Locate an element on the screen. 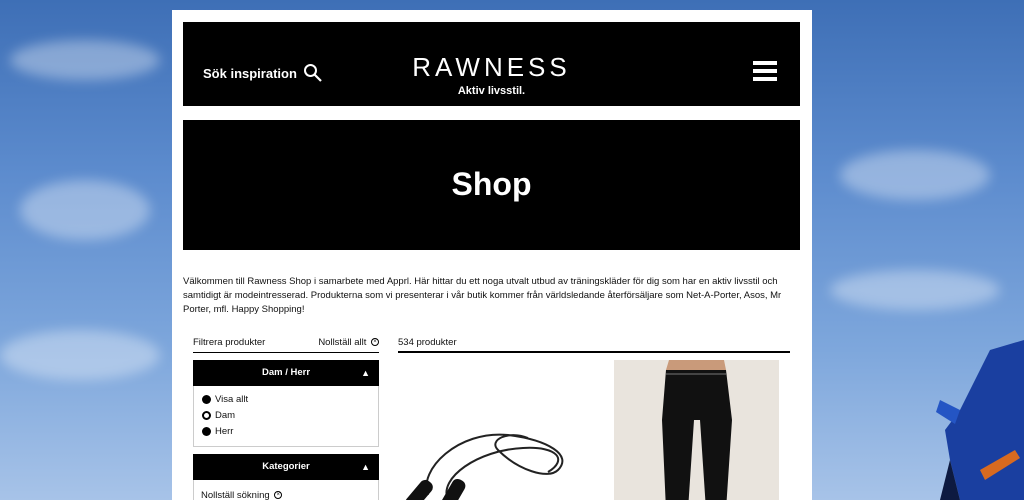 This screenshot has width=1024, height=500. site-logo: RAWNESS is located at coordinates (491, 67).